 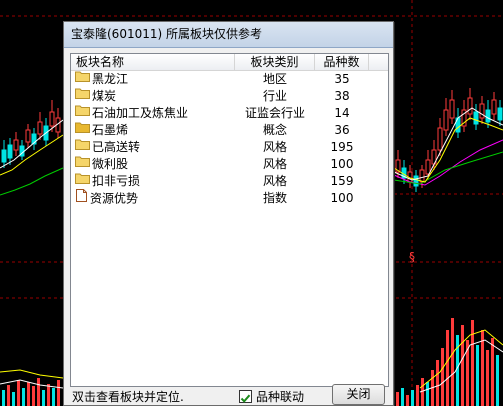 What do you see at coordinates (155, 181) in the screenshot?
I see `item-name: 扣非亏损` at bounding box center [155, 181].